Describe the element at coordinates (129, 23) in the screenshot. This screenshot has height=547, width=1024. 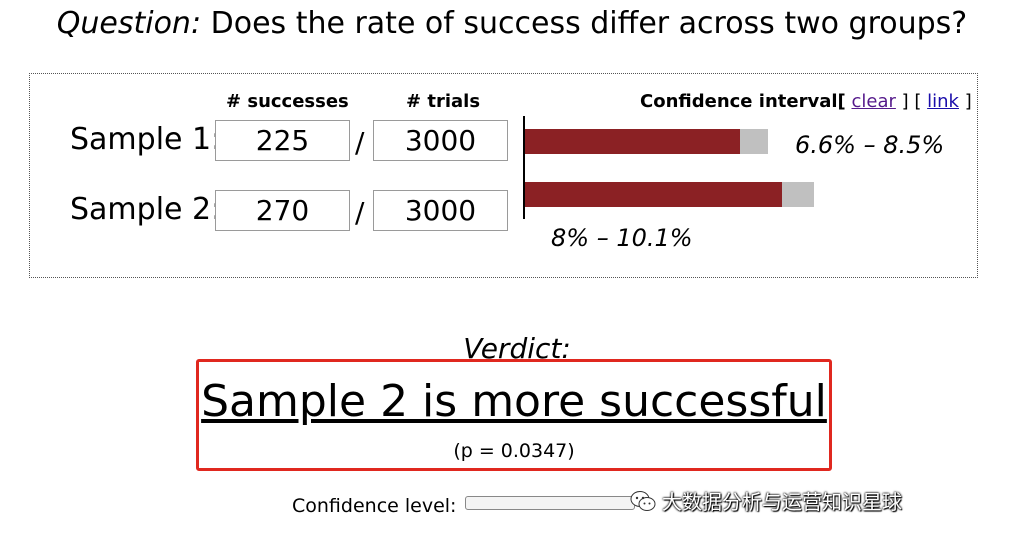
I see `question-label: Question:` at that location.